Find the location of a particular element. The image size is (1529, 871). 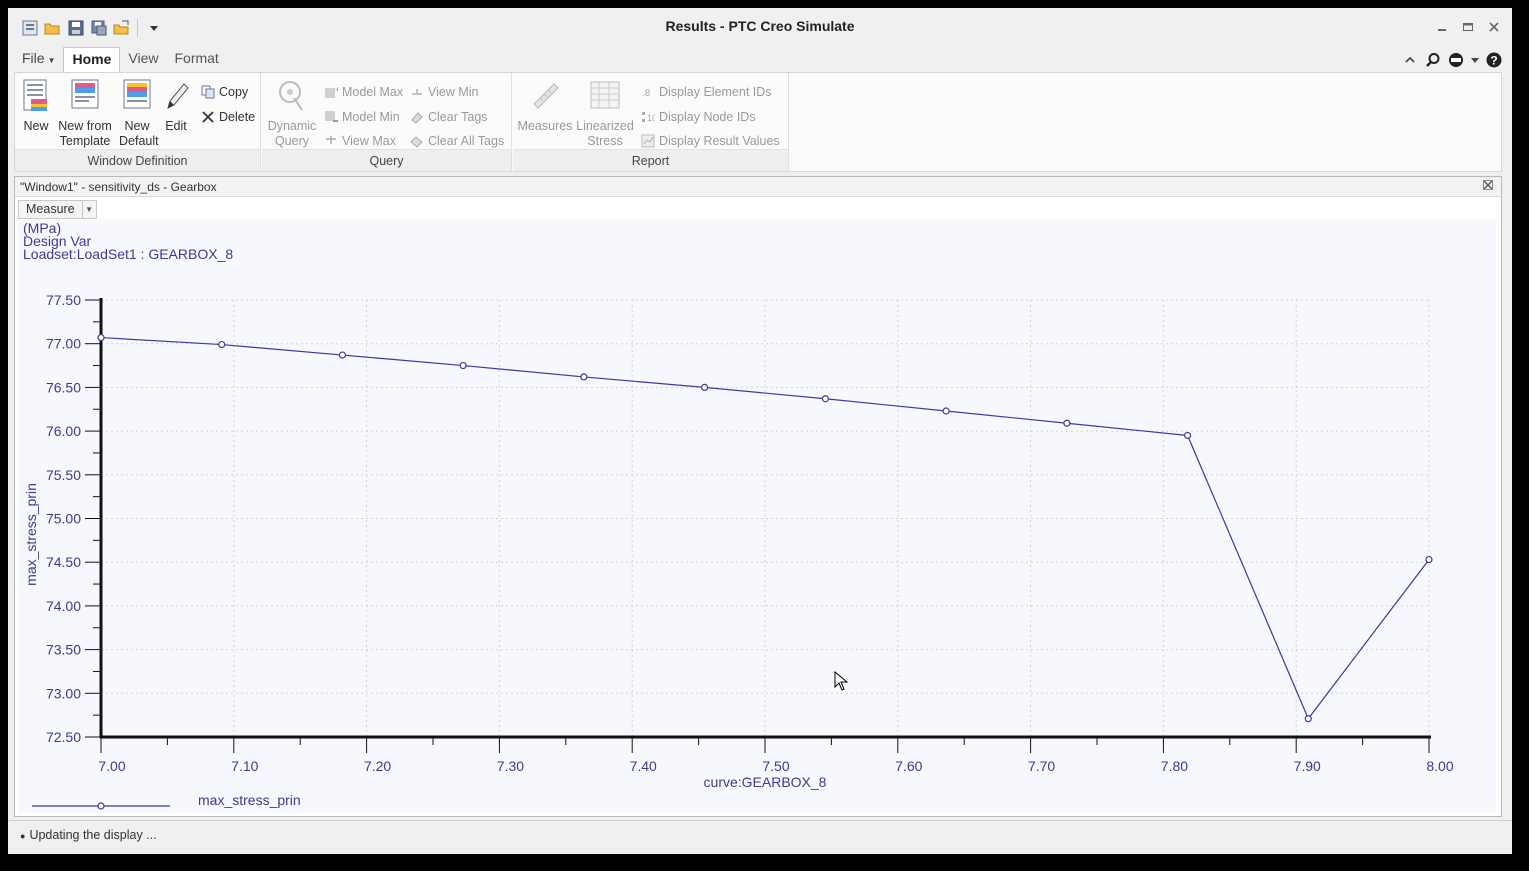

y-tick-label: 77.50 is located at coordinates (63, 300).